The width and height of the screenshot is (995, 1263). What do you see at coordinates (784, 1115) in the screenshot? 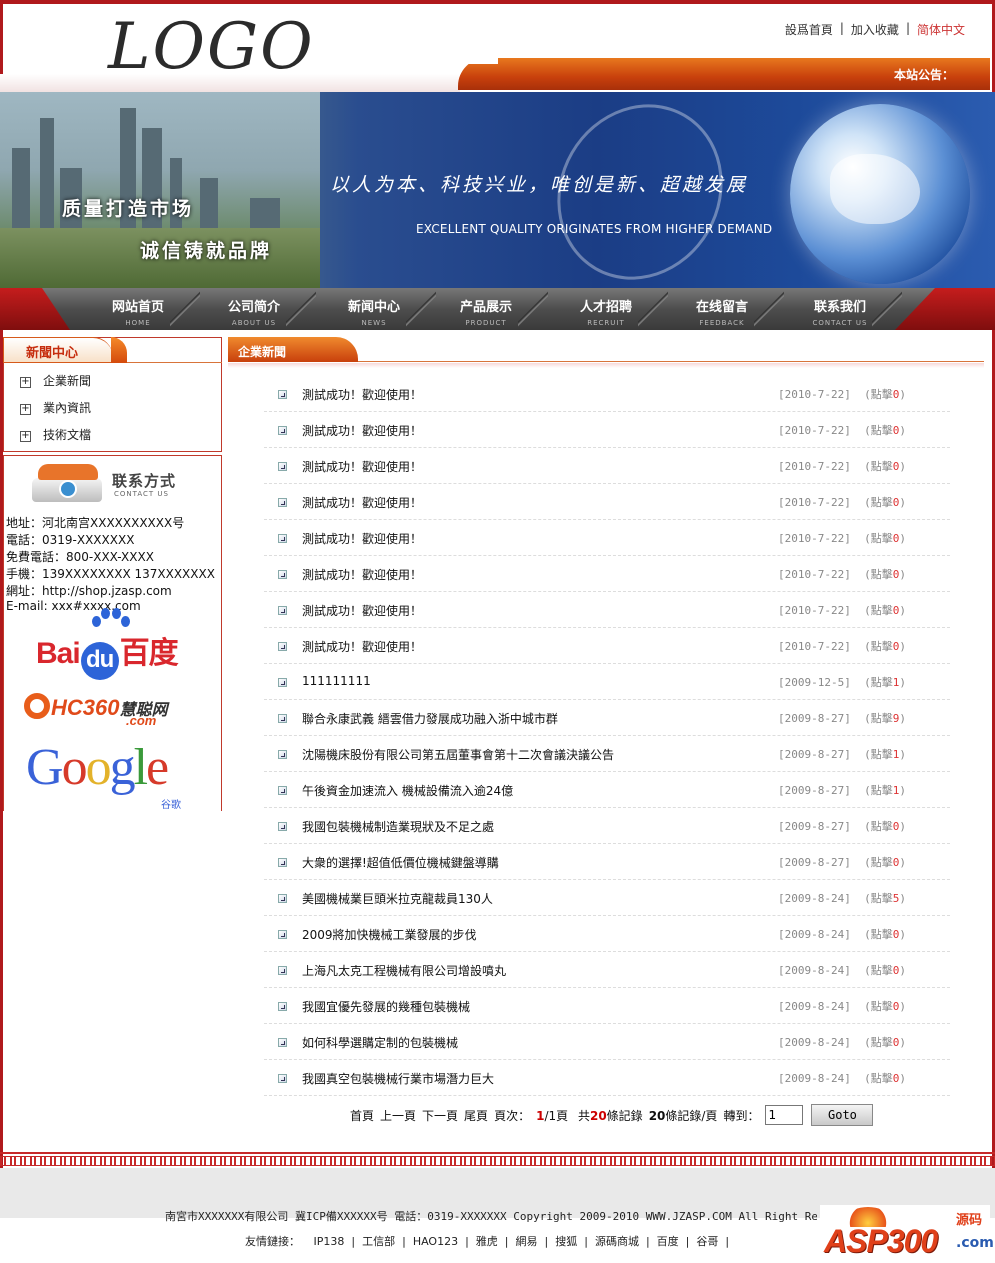
I see `goto-page-input` at bounding box center [784, 1115].